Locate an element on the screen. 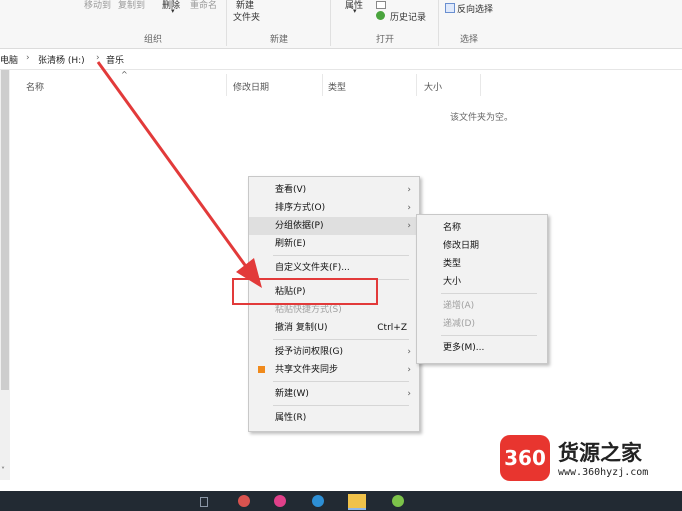 The height and width of the screenshot is (511, 682). taskbar is located at coordinates (341, 501).